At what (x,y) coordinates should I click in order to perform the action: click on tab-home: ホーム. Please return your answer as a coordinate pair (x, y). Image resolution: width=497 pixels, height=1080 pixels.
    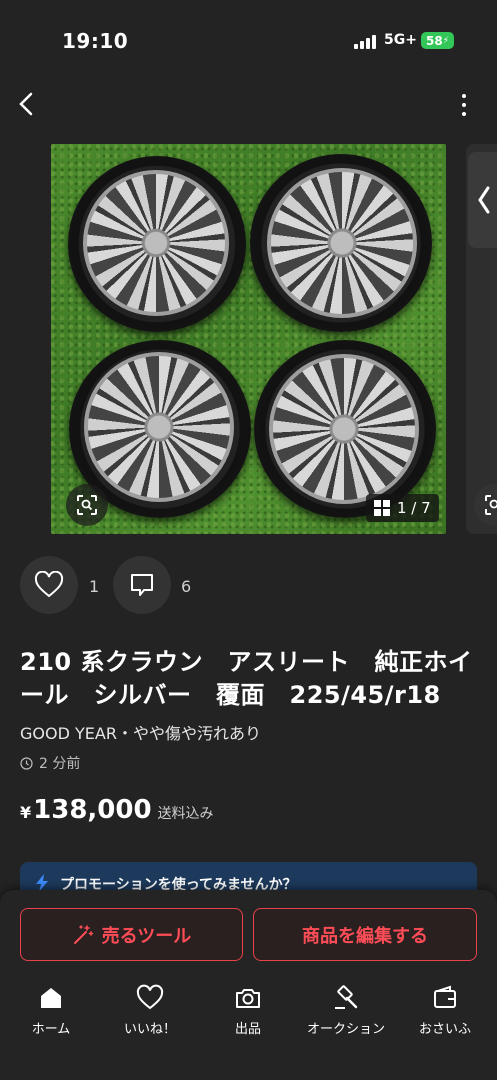
    Looking at the image, I should click on (51, 1010).